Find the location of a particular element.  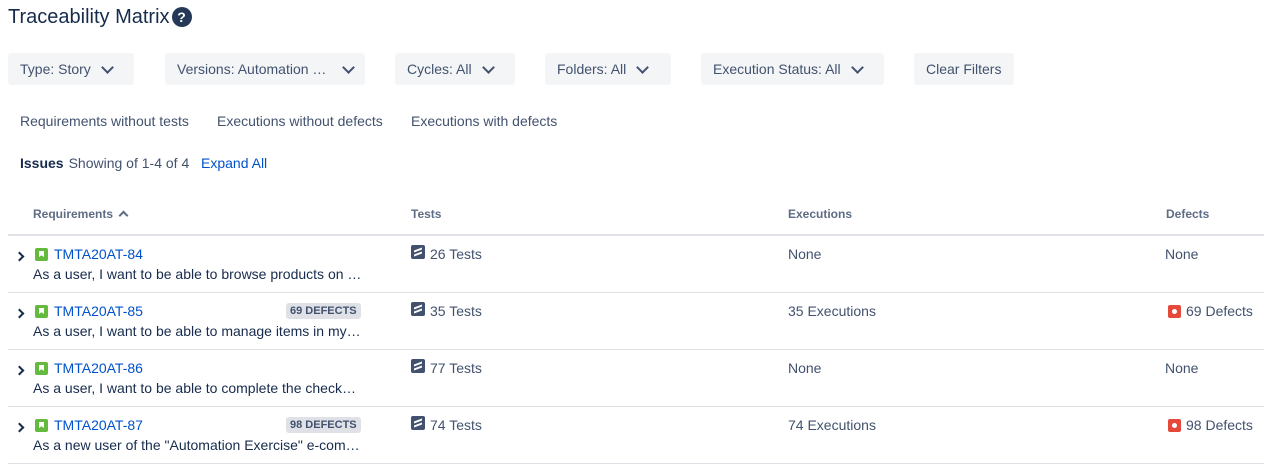

defects-badge: 69 DEFECTS is located at coordinates (323, 311).